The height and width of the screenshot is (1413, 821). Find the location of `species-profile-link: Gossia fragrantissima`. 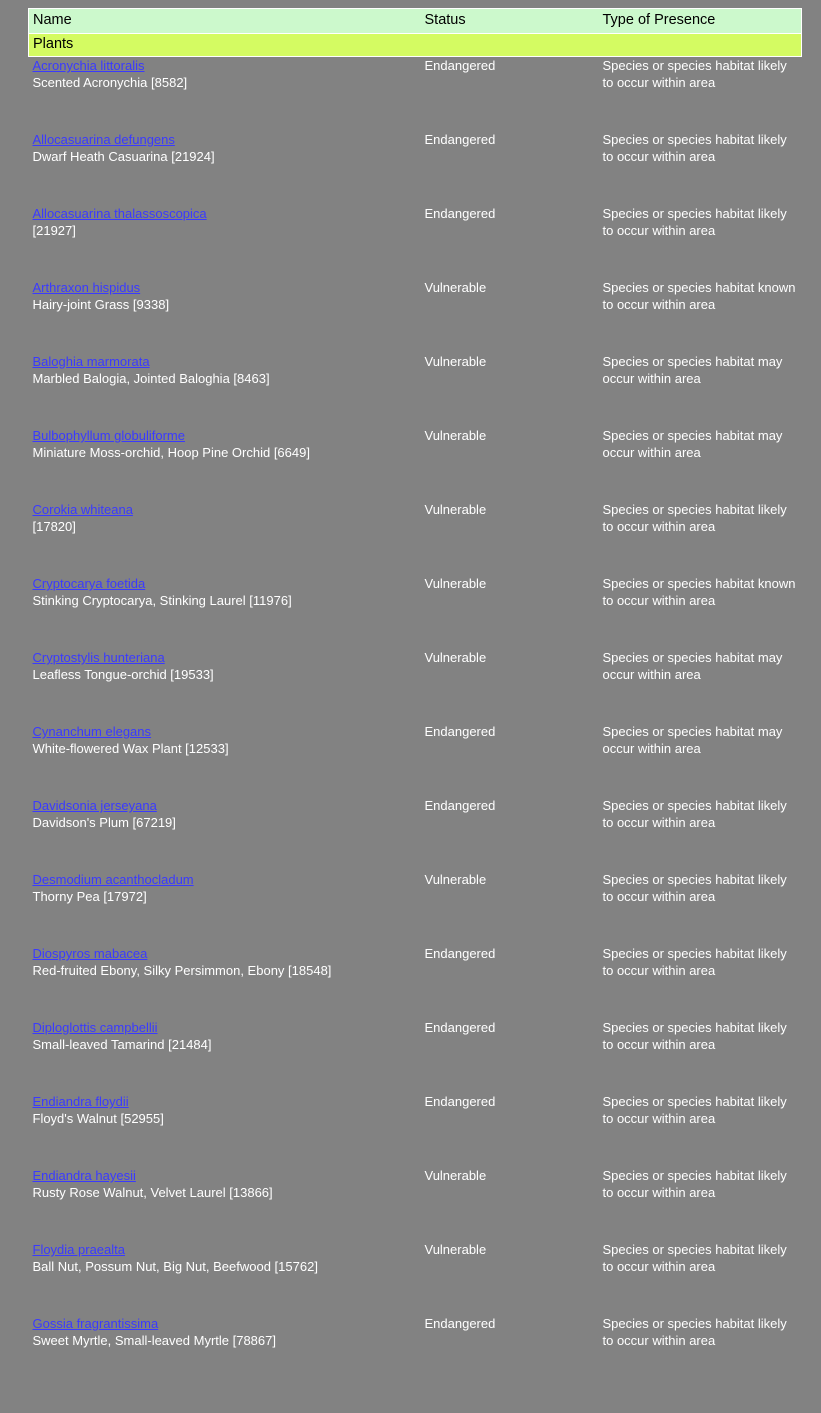

species-profile-link: Gossia fragrantissima is located at coordinates (224, 1323).